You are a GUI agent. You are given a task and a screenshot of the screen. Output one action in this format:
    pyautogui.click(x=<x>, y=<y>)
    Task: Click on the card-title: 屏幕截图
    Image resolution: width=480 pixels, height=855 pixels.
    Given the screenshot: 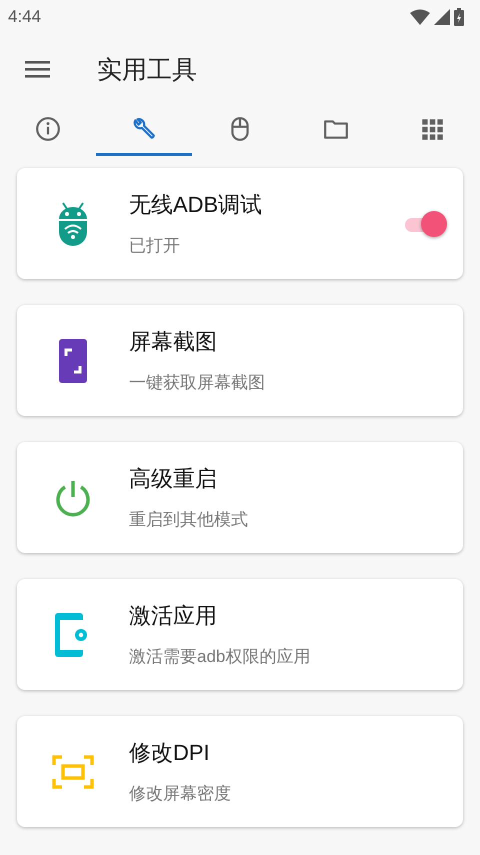 What is the action you would take?
    pyautogui.click(x=173, y=342)
    